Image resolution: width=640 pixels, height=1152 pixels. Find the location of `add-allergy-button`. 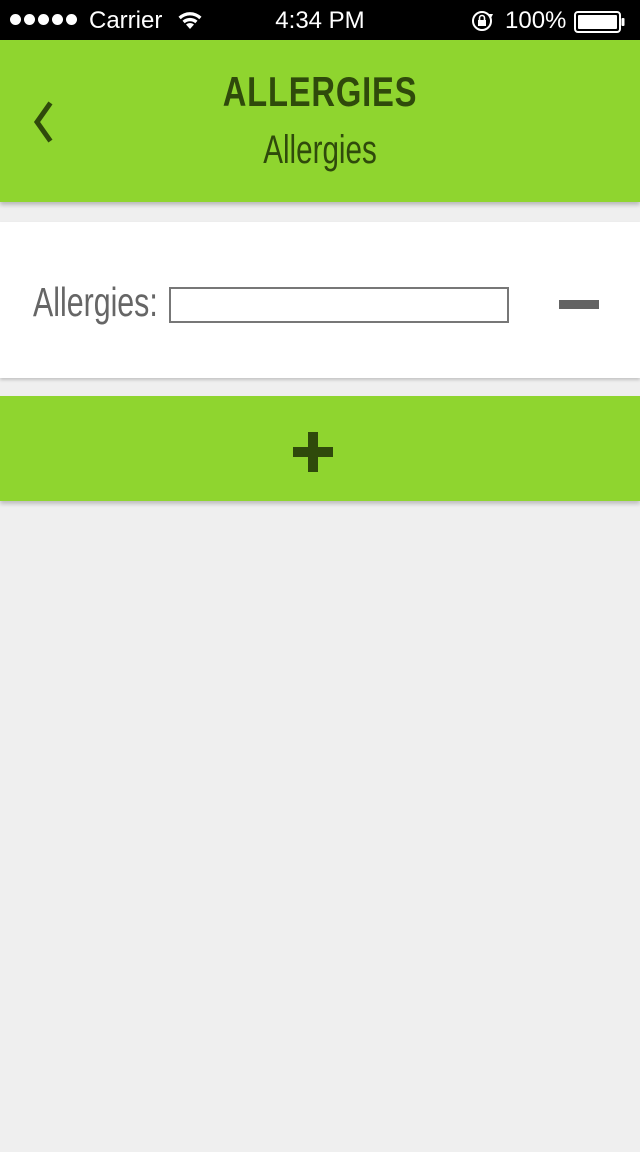

add-allergy-button is located at coordinates (320, 448).